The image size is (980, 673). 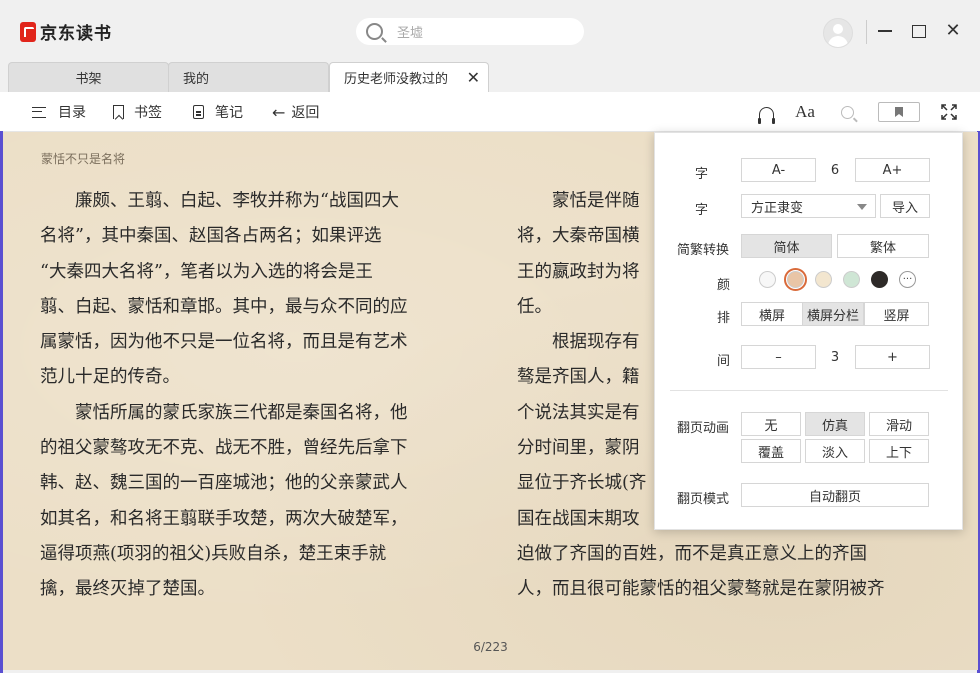 What do you see at coordinates (767, 279) in the screenshot?
I see `color-swatch-white` at bounding box center [767, 279].